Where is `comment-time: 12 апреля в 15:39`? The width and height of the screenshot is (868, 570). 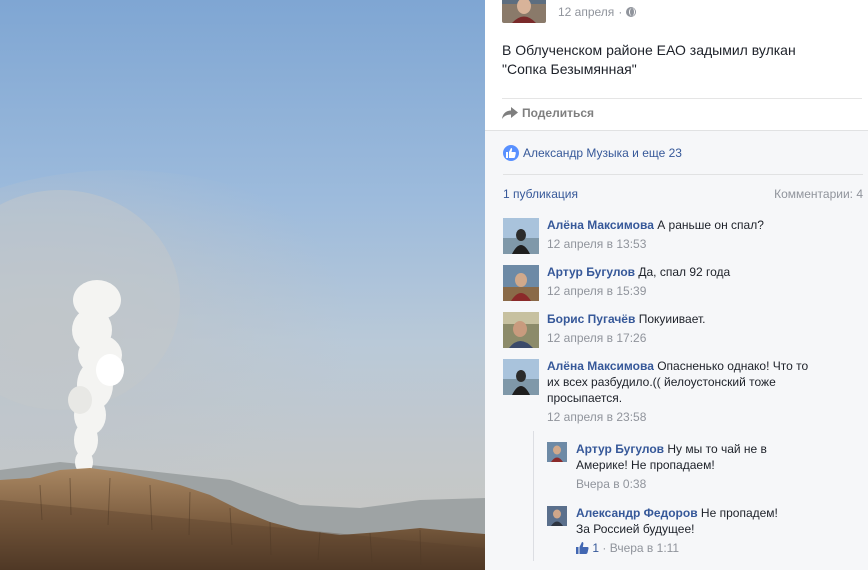 comment-time: 12 апреля в 15:39 is located at coordinates (697, 291).